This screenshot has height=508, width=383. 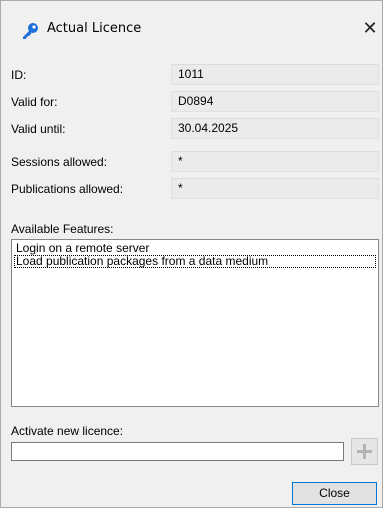 What do you see at coordinates (275, 161) in the screenshot?
I see `sessions-allowed-field: *` at bounding box center [275, 161].